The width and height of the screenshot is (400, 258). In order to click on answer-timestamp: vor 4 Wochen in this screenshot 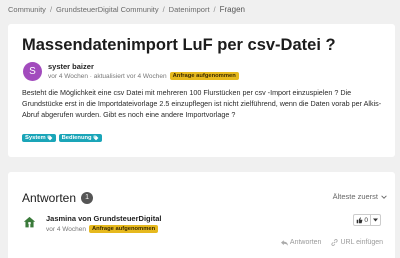, I will do `click(66, 229)`.